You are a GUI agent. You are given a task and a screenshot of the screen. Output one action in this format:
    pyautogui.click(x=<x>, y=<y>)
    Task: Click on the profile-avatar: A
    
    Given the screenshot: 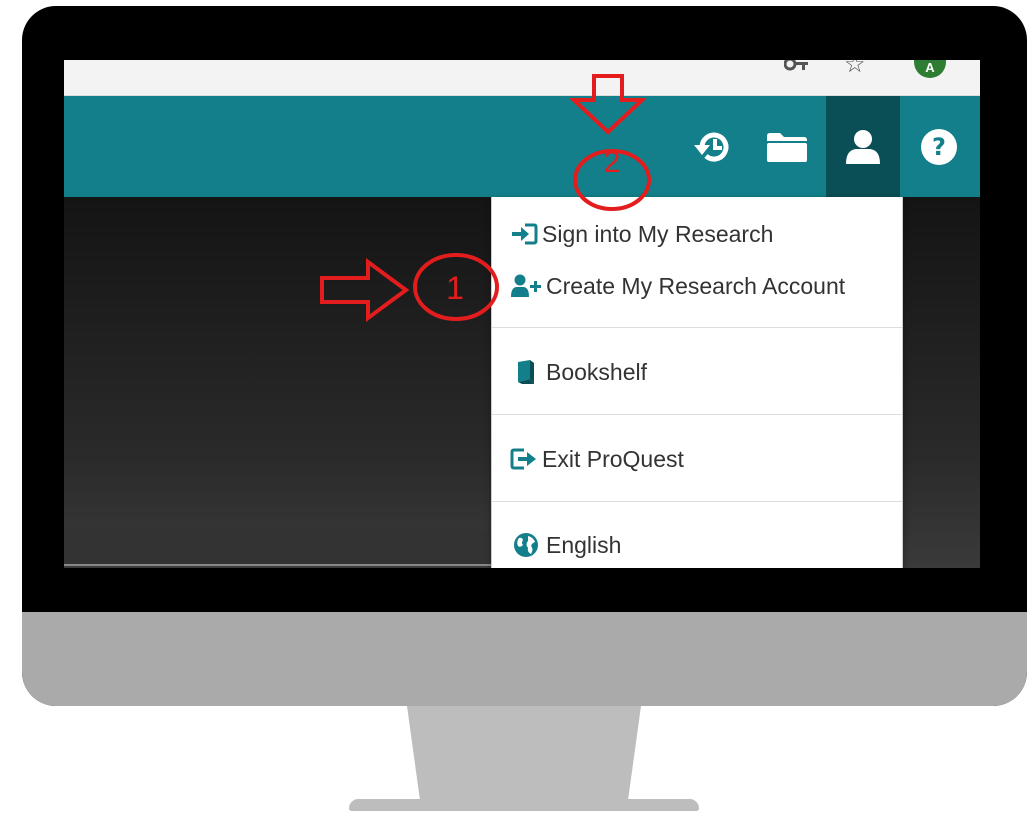 What is the action you would take?
    pyautogui.click(x=930, y=69)
    